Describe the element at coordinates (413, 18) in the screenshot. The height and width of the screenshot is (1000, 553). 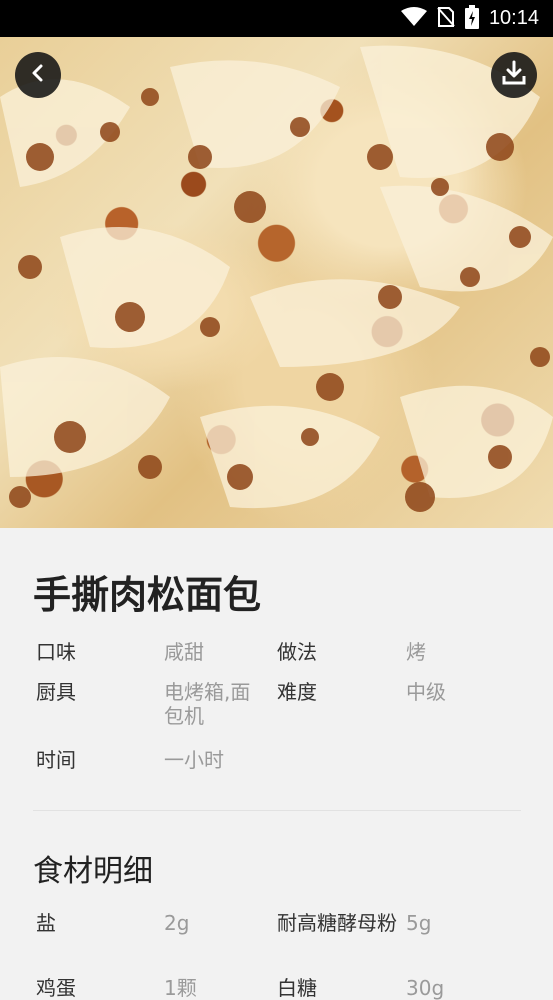
I see `wifi-icon` at that location.